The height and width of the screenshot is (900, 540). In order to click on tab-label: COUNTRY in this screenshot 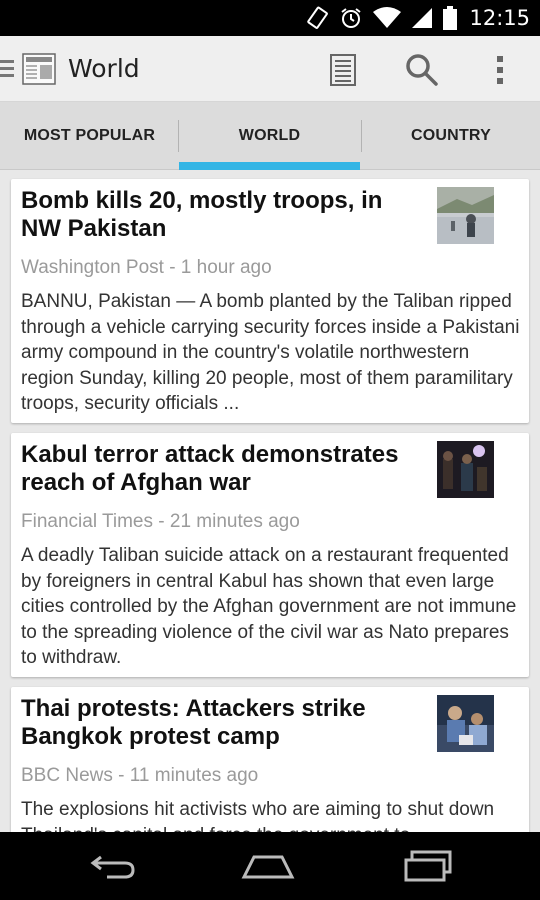, I will do `click(451, 135)`.